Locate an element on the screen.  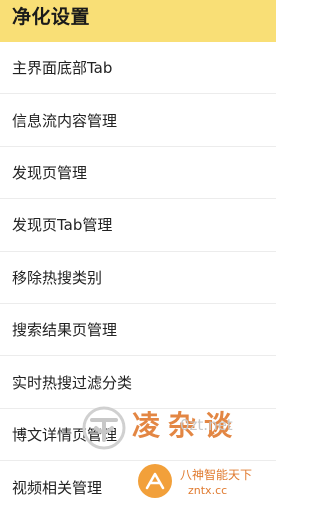
menu-item-remove-hot-search: 移除热搜类别 is located at coordinates (138, 278).